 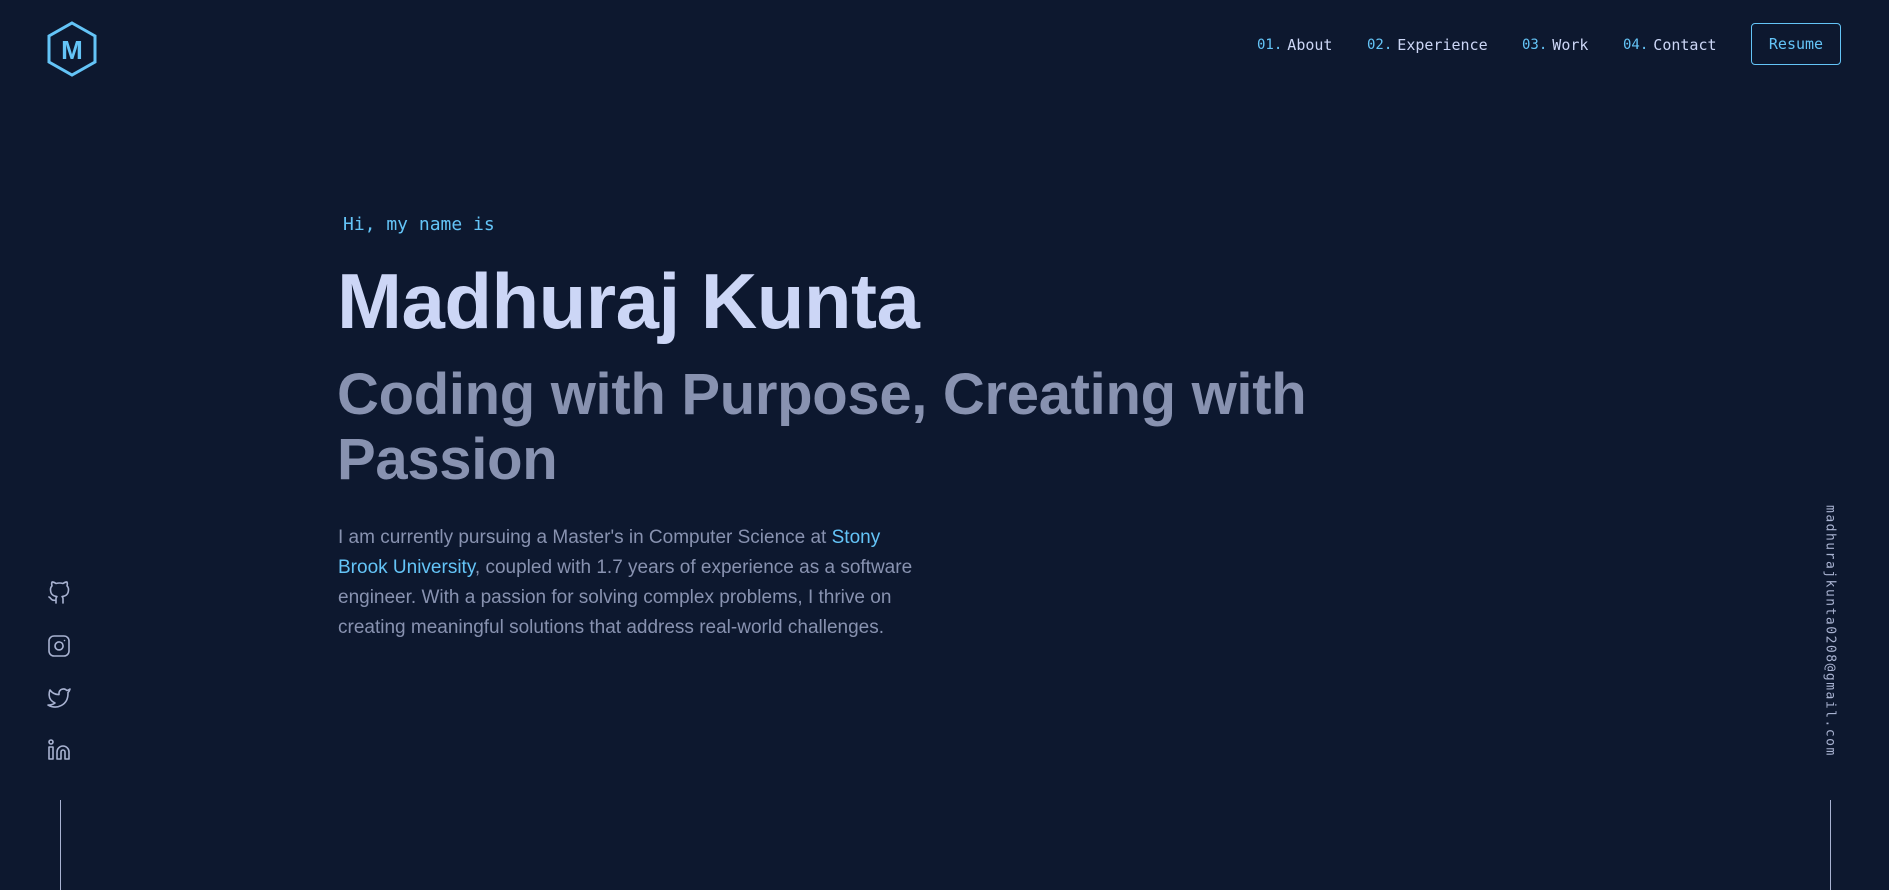 I want to click on nav-item-work: 03. Work, so click(x=1555, y=45).